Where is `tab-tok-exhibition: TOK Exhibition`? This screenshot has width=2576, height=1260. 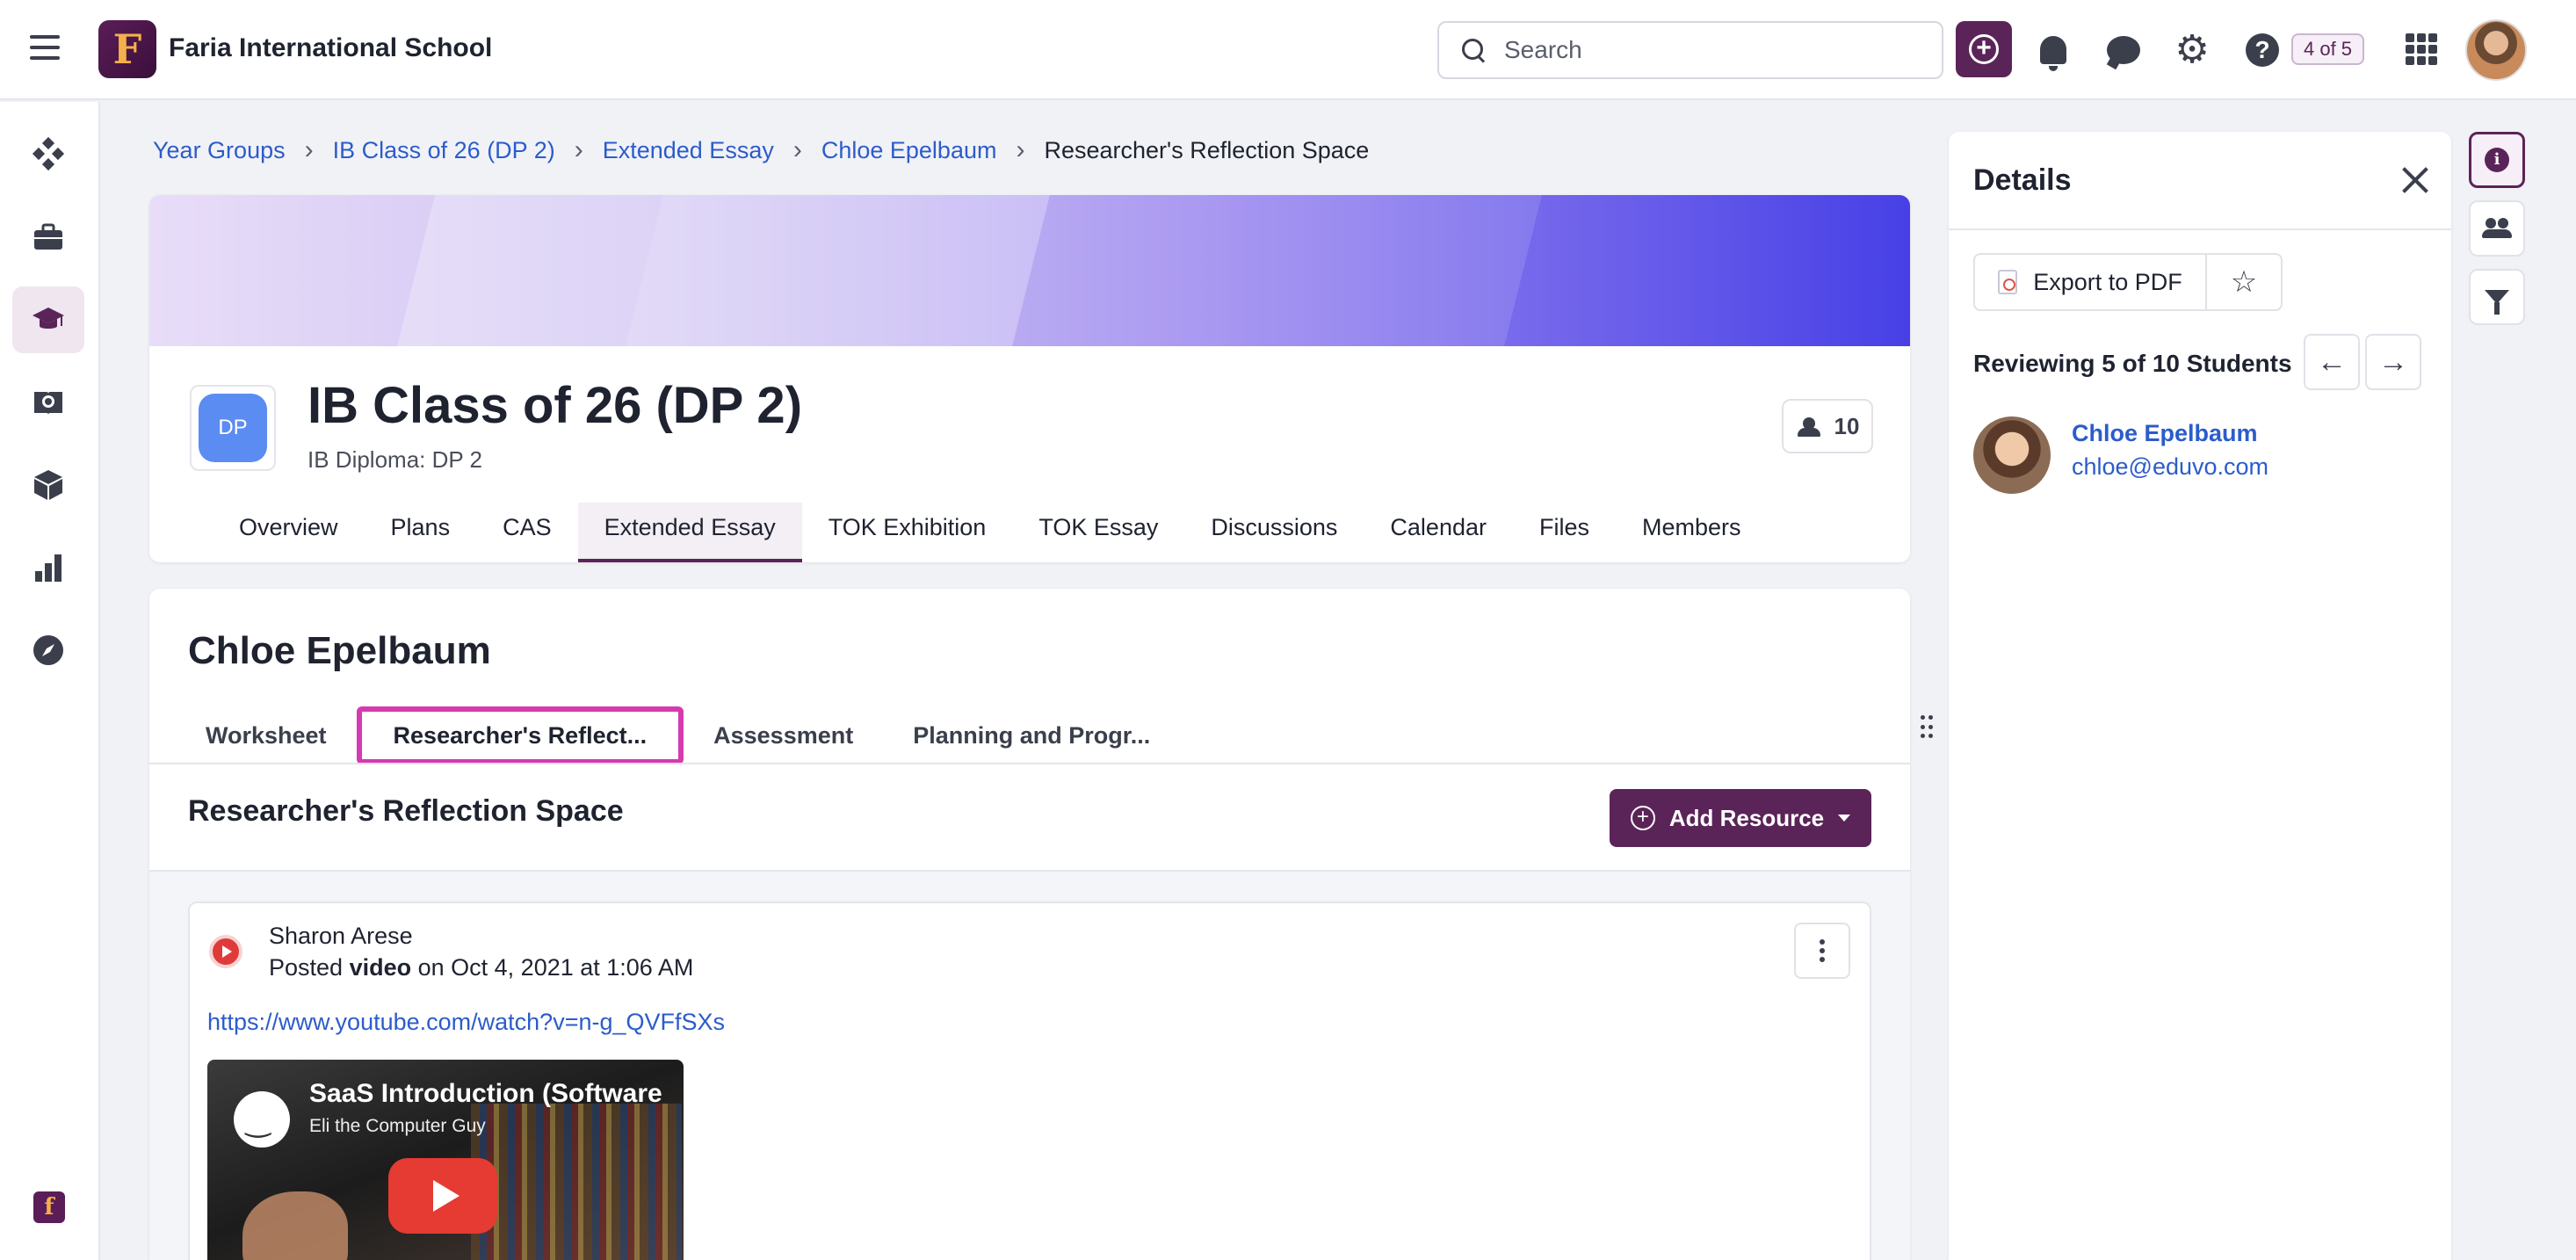 tab-tok-exhibition: TOK Exhibition is located at coordinates (907, 532).